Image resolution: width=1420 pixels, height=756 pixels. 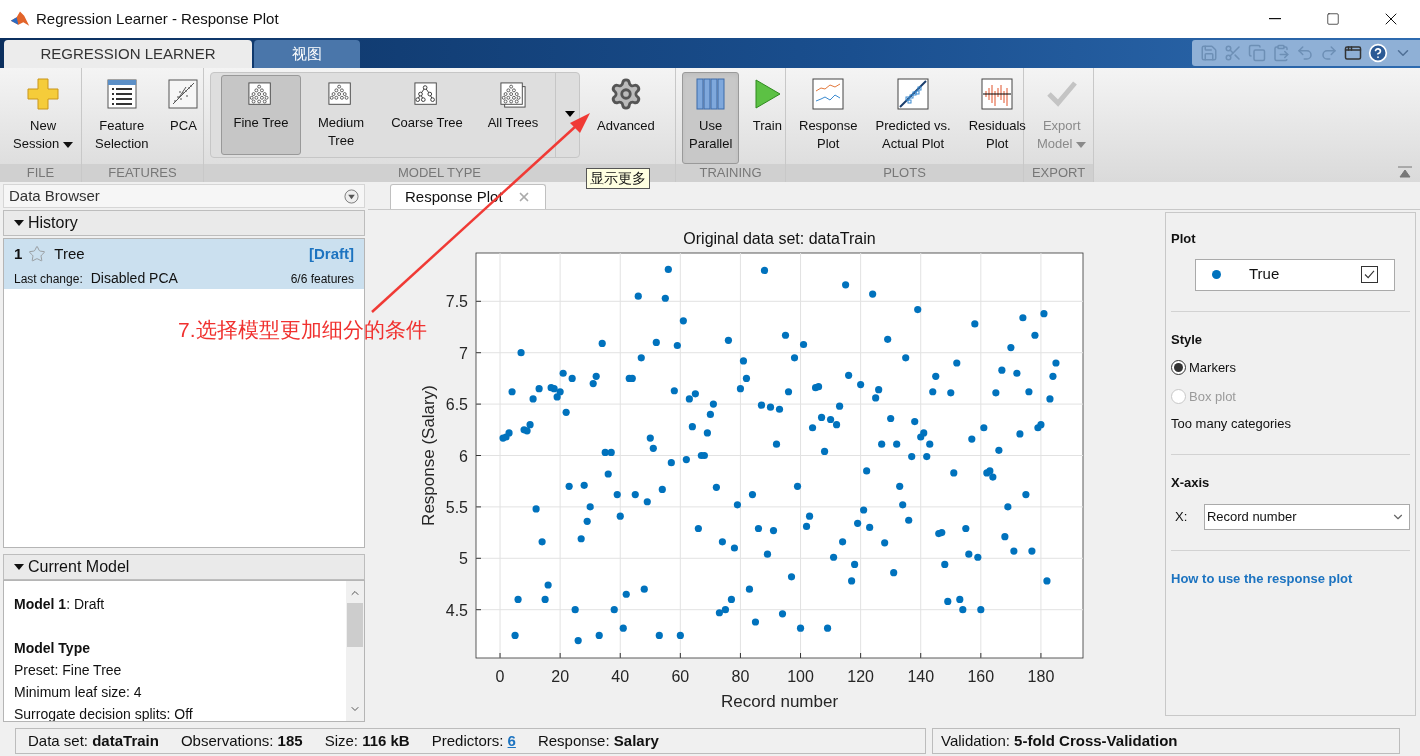 I want to click on gallery-item: All Trees, so click(x=513, y=115).